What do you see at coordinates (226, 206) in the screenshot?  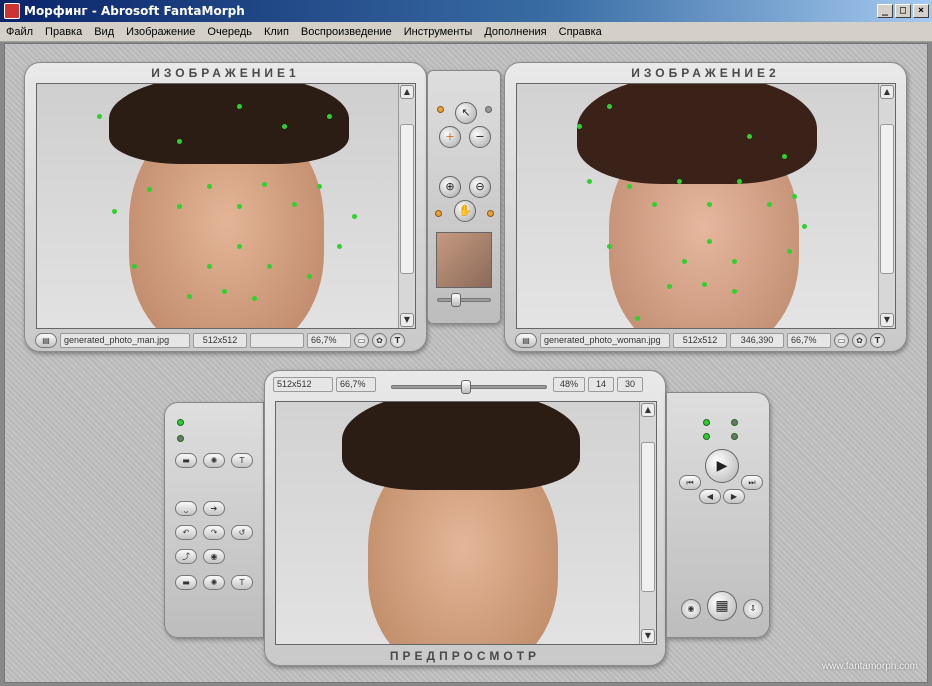 I see `image1-viewport: ▲ ▼` at bounding box center [226, 206].